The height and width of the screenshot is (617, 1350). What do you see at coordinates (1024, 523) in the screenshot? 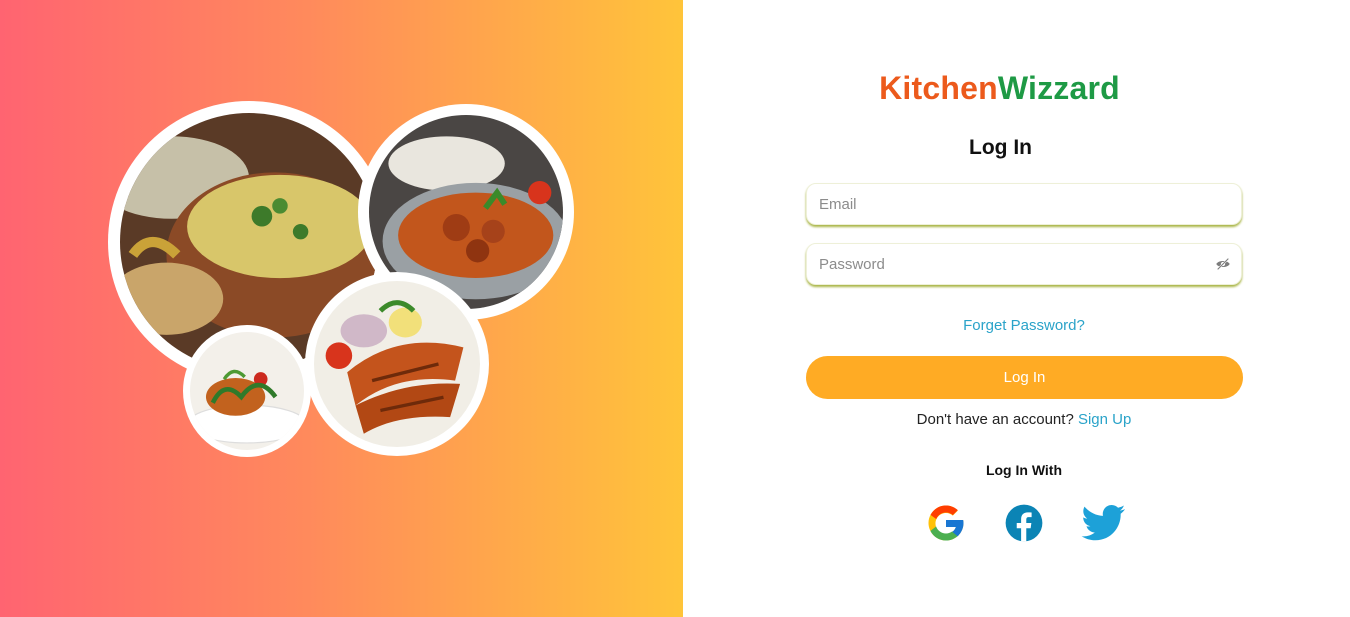
I see `facebook-icon` at bounding box center [1024, 523].